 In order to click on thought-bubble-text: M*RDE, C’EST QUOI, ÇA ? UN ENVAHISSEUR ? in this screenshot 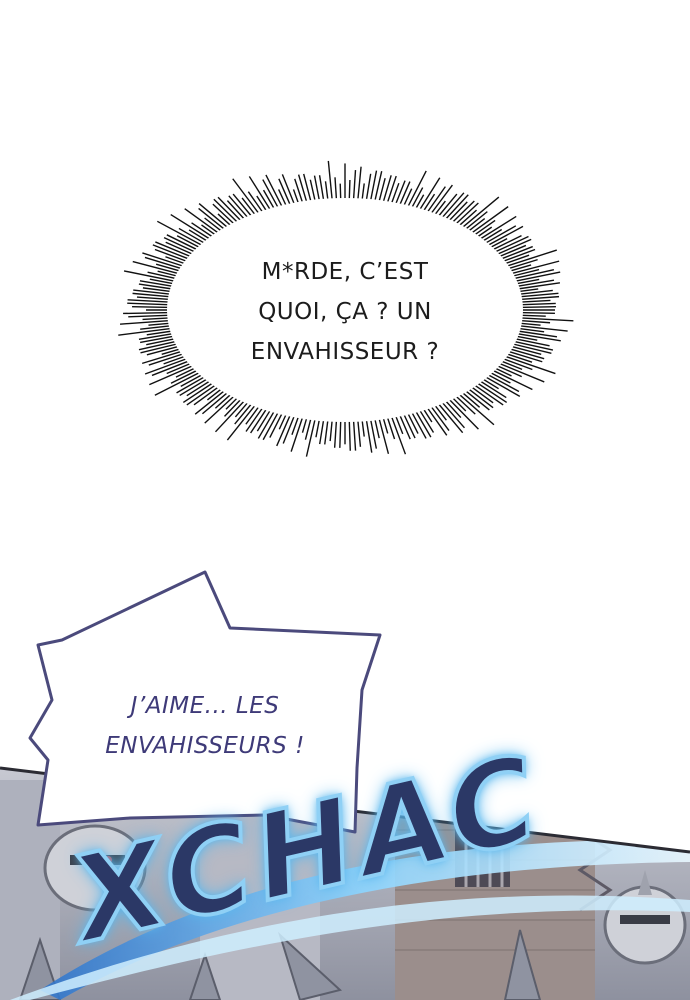, I will do `click(345, 312)`.